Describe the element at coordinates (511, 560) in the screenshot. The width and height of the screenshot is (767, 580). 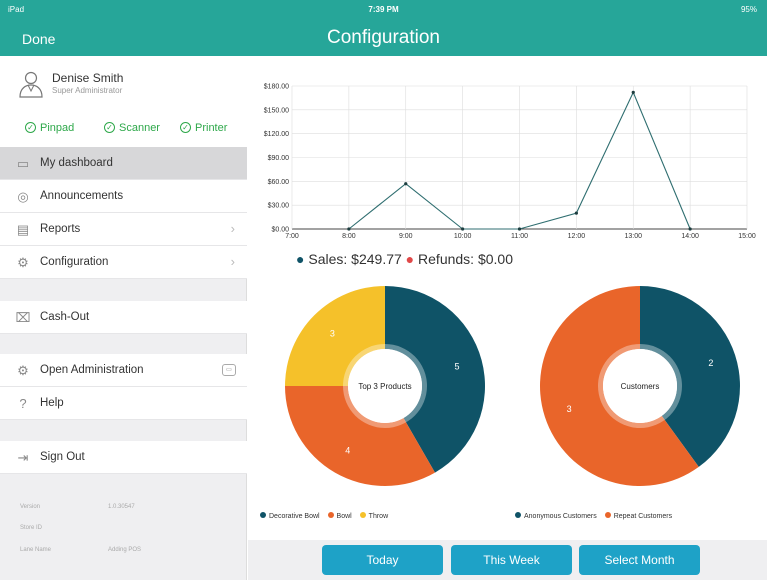
I see `this-week-button: This Week` at that location.